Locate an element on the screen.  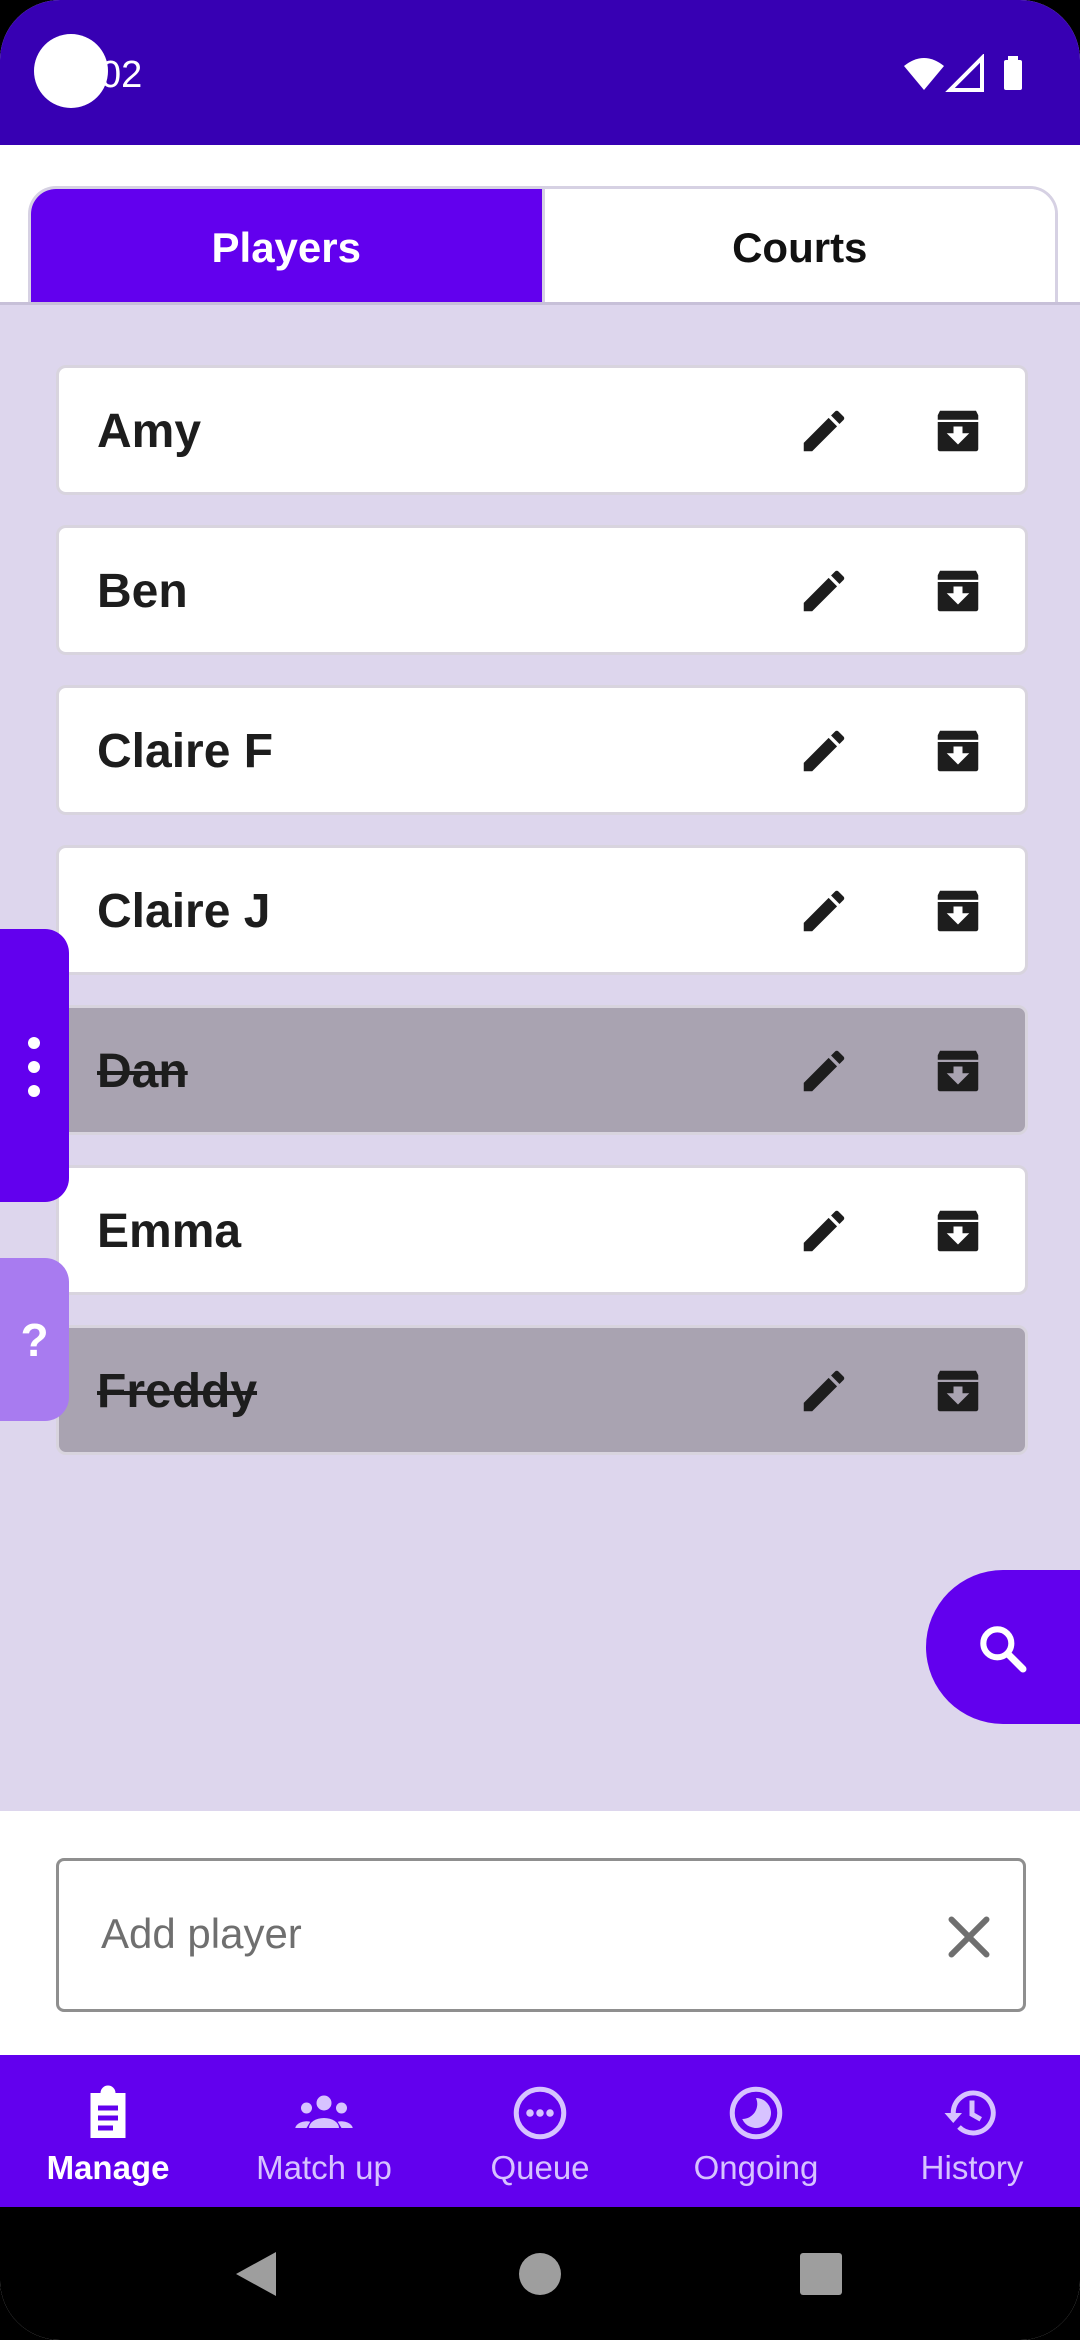
recents-icon is located at coordinates (821, 2274).